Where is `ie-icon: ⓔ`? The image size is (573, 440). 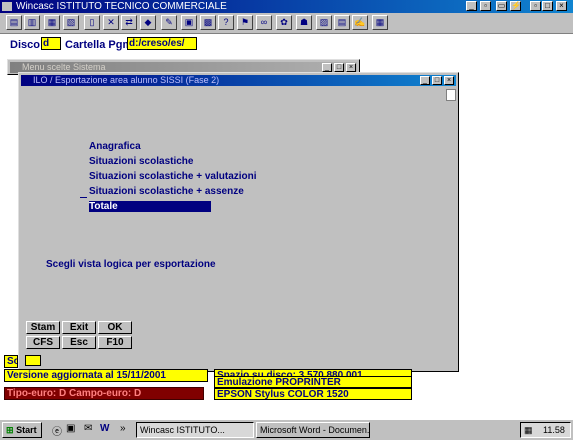 ie-icon: ⓔ is located at coordinates (57, 430).